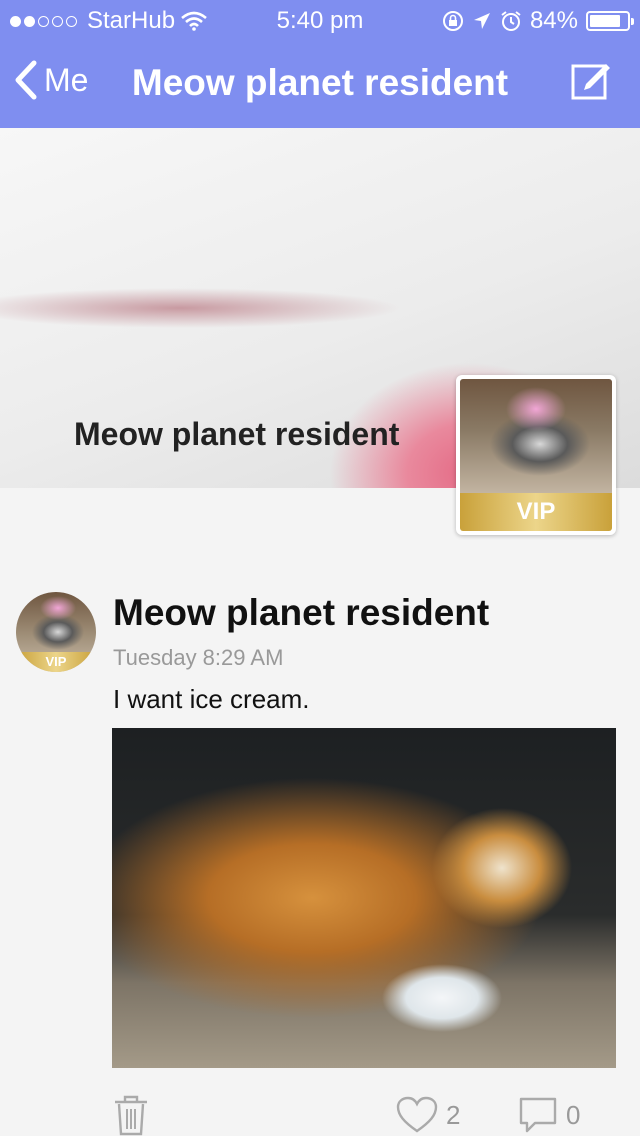  Describe the element at coordinates (538, 1115) in the screenshot. I see `comment-icon` at that location.